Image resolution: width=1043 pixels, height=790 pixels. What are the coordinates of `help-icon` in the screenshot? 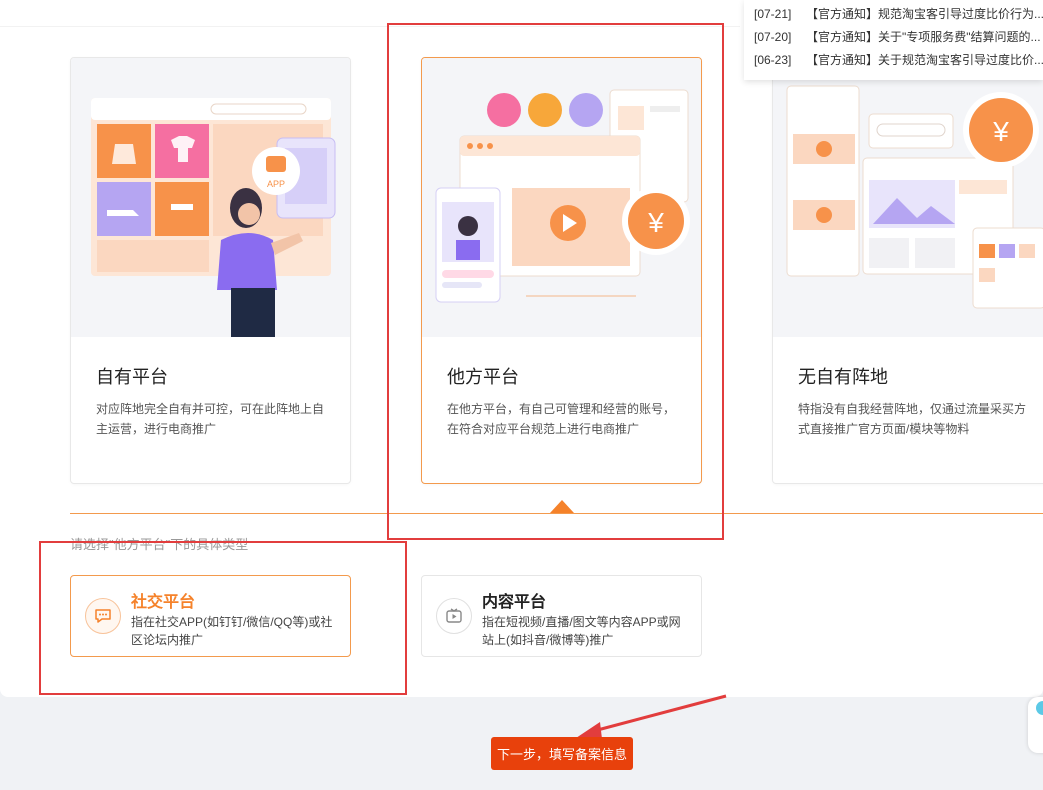 It's located at (1039, 708).